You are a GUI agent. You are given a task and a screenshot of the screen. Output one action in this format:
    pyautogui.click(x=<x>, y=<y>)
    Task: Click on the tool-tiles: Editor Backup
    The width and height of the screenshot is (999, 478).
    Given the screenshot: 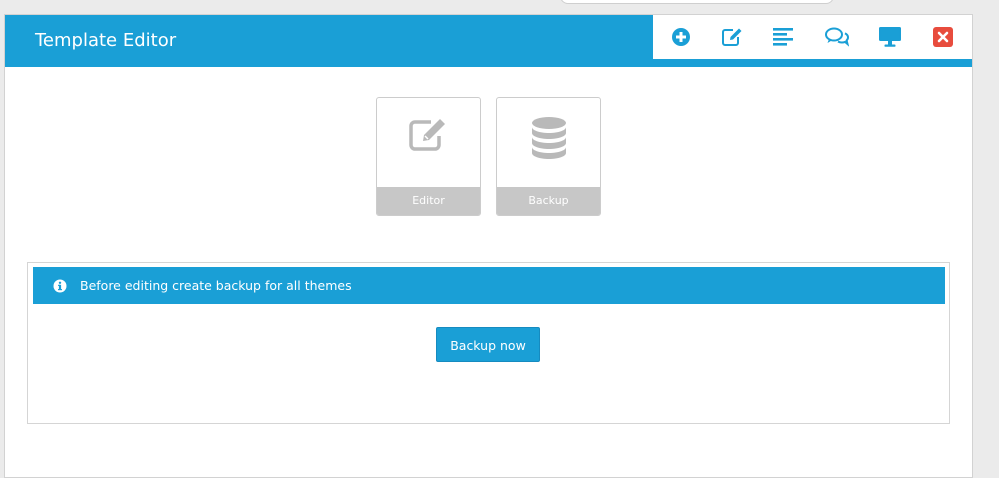 What is the action you would take?
    pyautogui.click(x=491, y=157)
    